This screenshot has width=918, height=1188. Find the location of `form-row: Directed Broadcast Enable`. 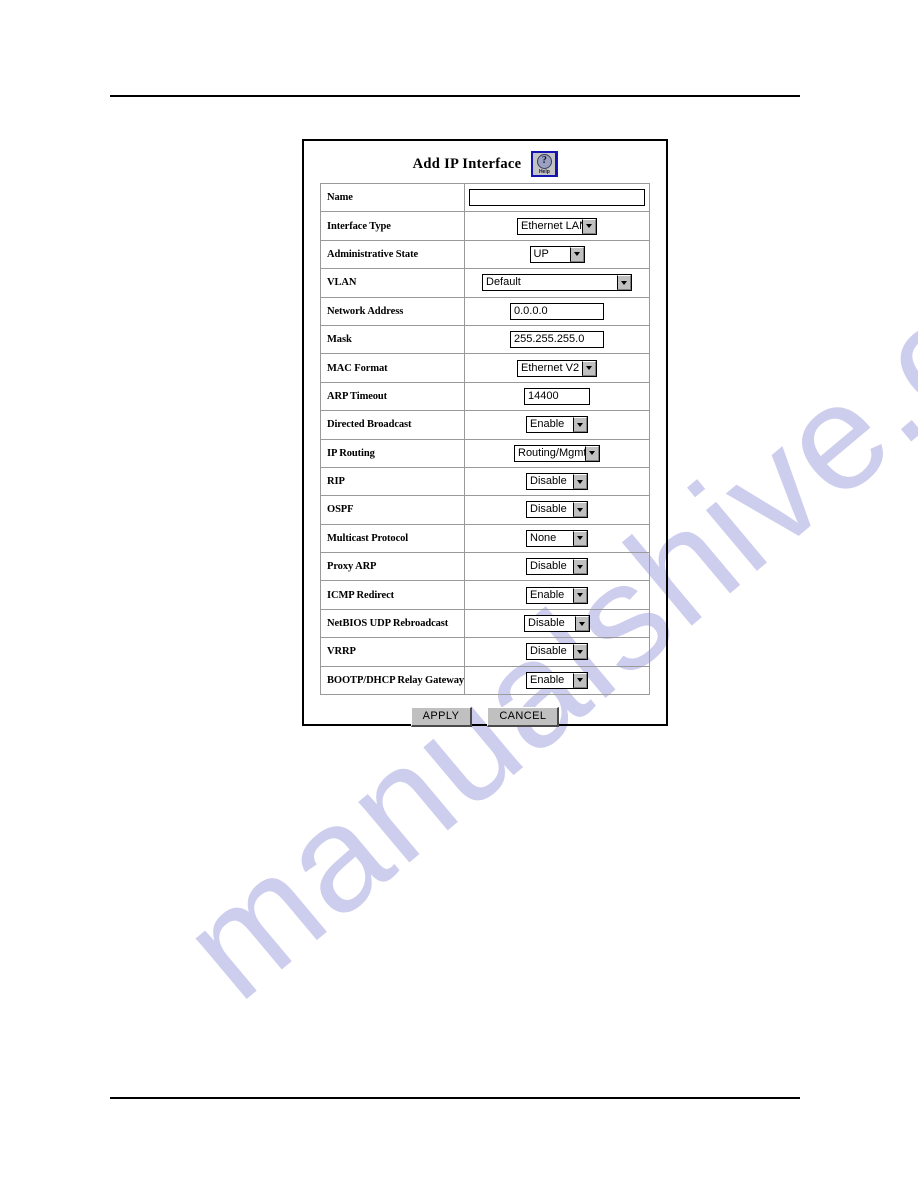

form-row: Directed Broadcast Enable is located at coordinates (485, 425).